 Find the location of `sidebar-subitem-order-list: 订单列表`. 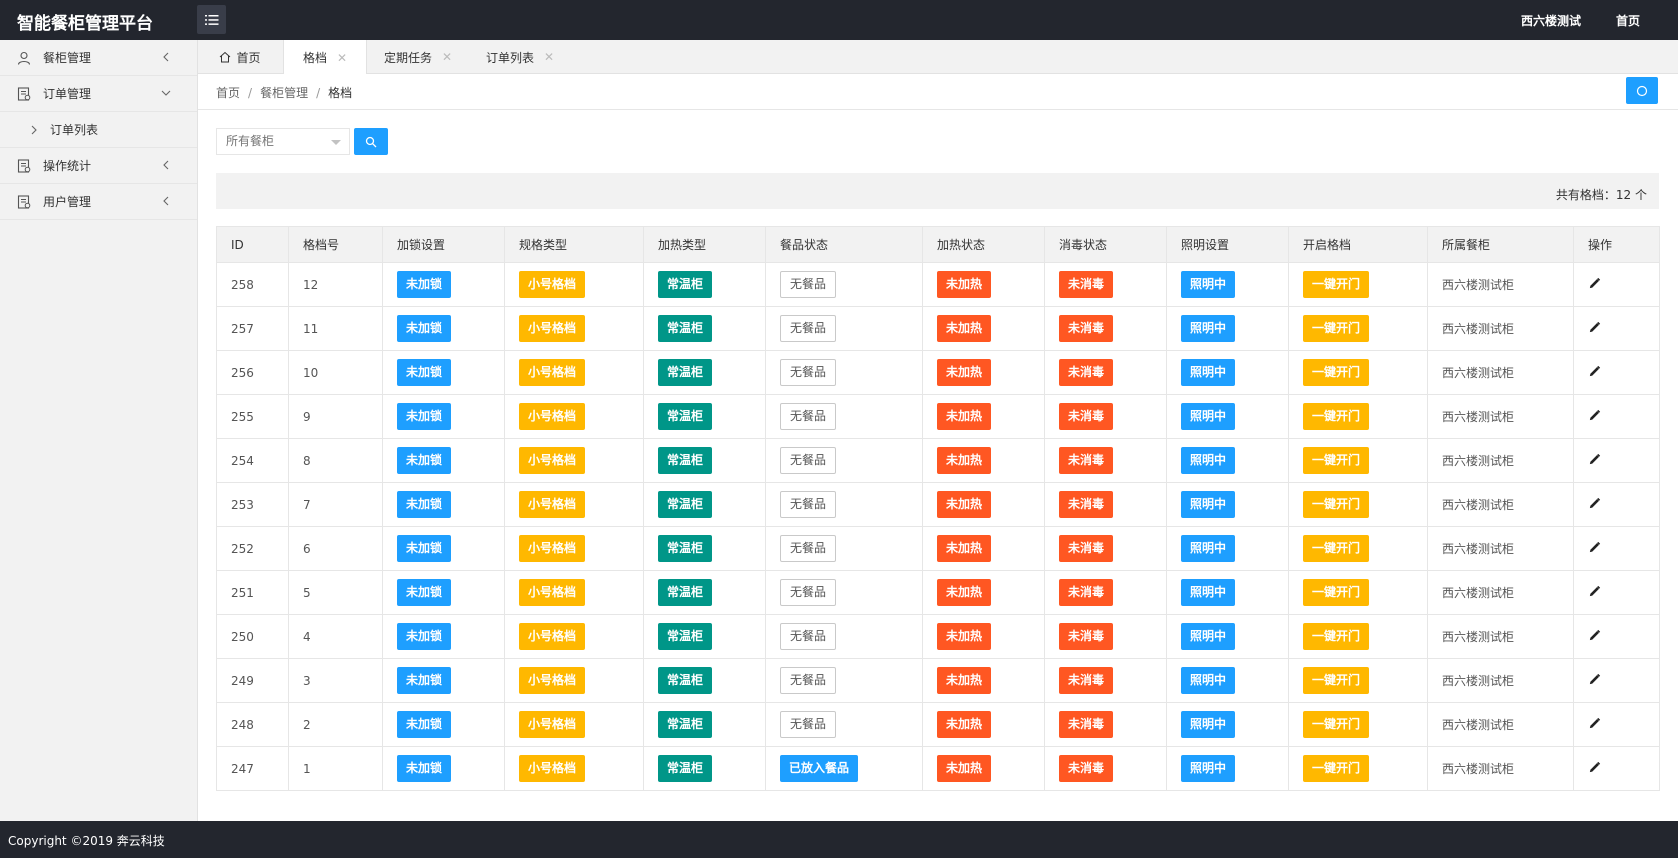

sidebar-subitem-order-list: 订单列表 is located at coordinates (98, 130).